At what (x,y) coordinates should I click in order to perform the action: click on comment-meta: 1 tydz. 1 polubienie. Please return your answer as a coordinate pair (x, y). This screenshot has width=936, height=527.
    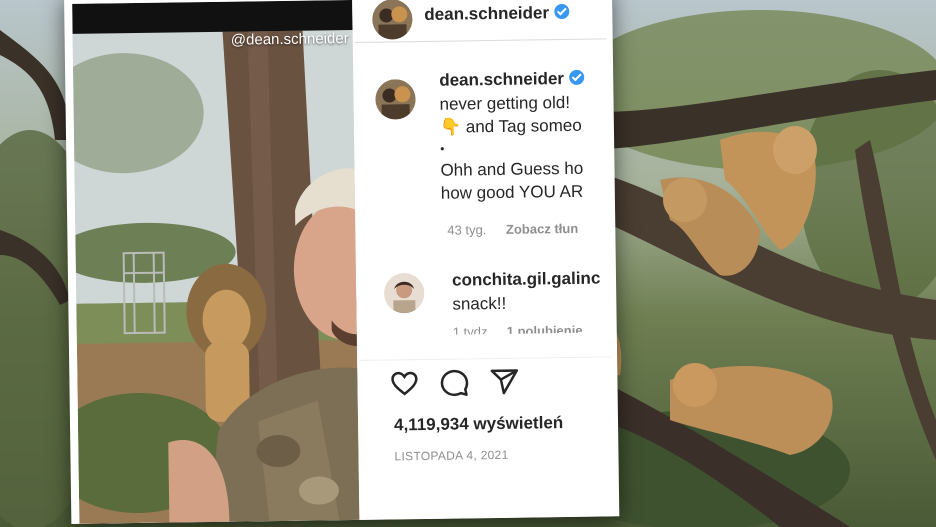
    Looking at the image, I should click on (518, 329).